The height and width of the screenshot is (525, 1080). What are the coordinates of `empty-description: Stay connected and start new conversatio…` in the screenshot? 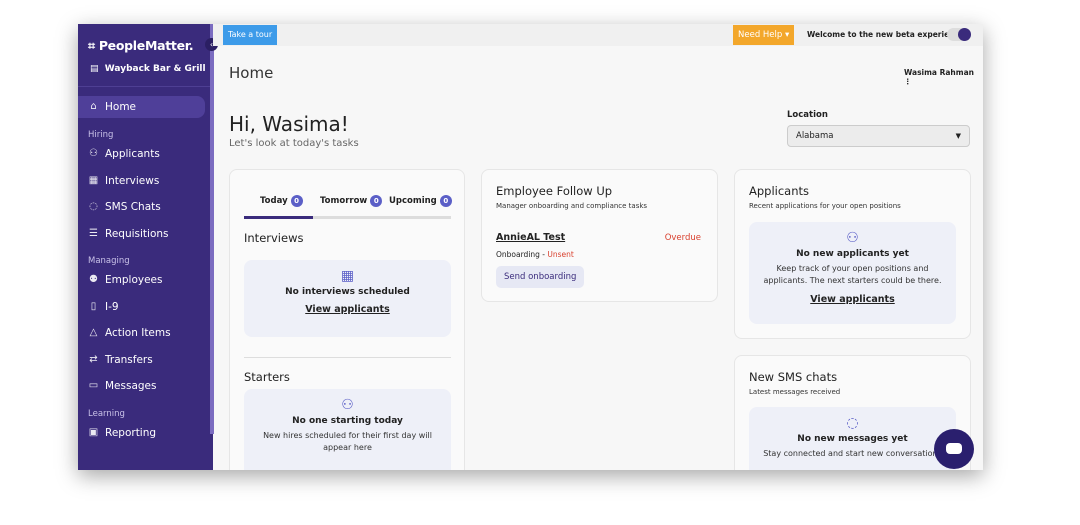 It's located at (852, 453).